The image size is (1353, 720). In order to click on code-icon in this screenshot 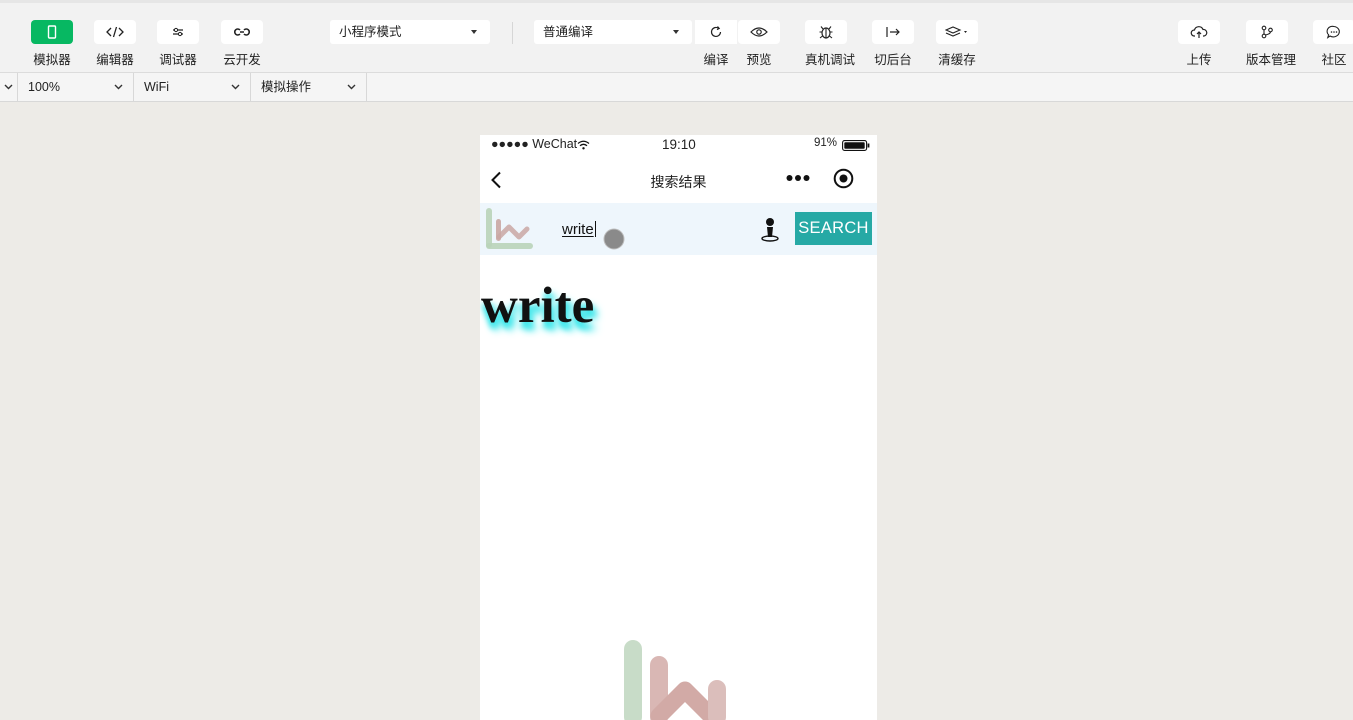, I will do `click(115, 32)`.